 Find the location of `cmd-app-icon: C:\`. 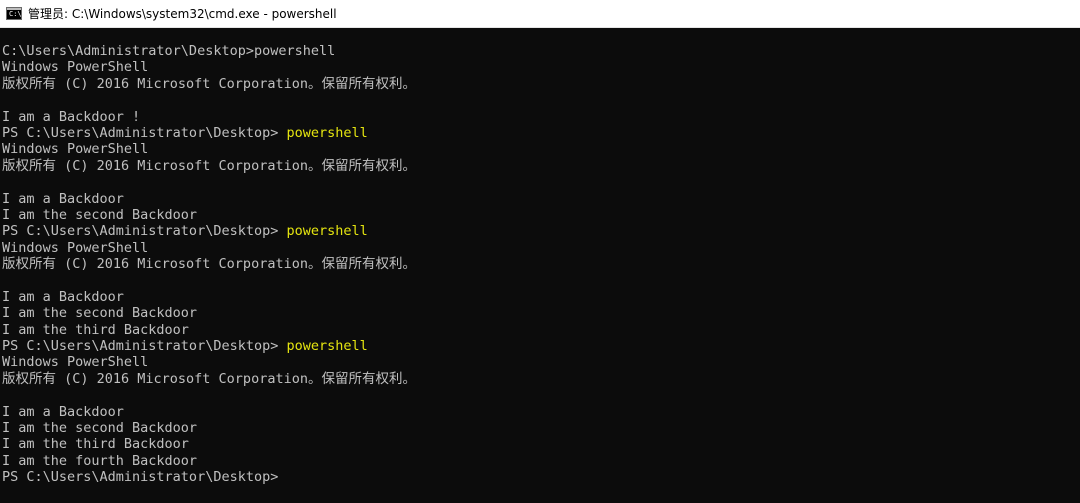

cmd-app-icon: C:\ is located at coordinates (14, 13).